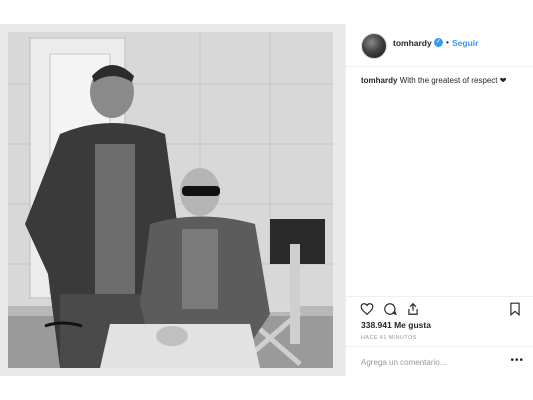 The height and width of the screenshot is (400, 533). What do you see at coordinates (465, 43) in the screenshot?
I see `follow-button: Seguir` at bounding box center [465, 43].